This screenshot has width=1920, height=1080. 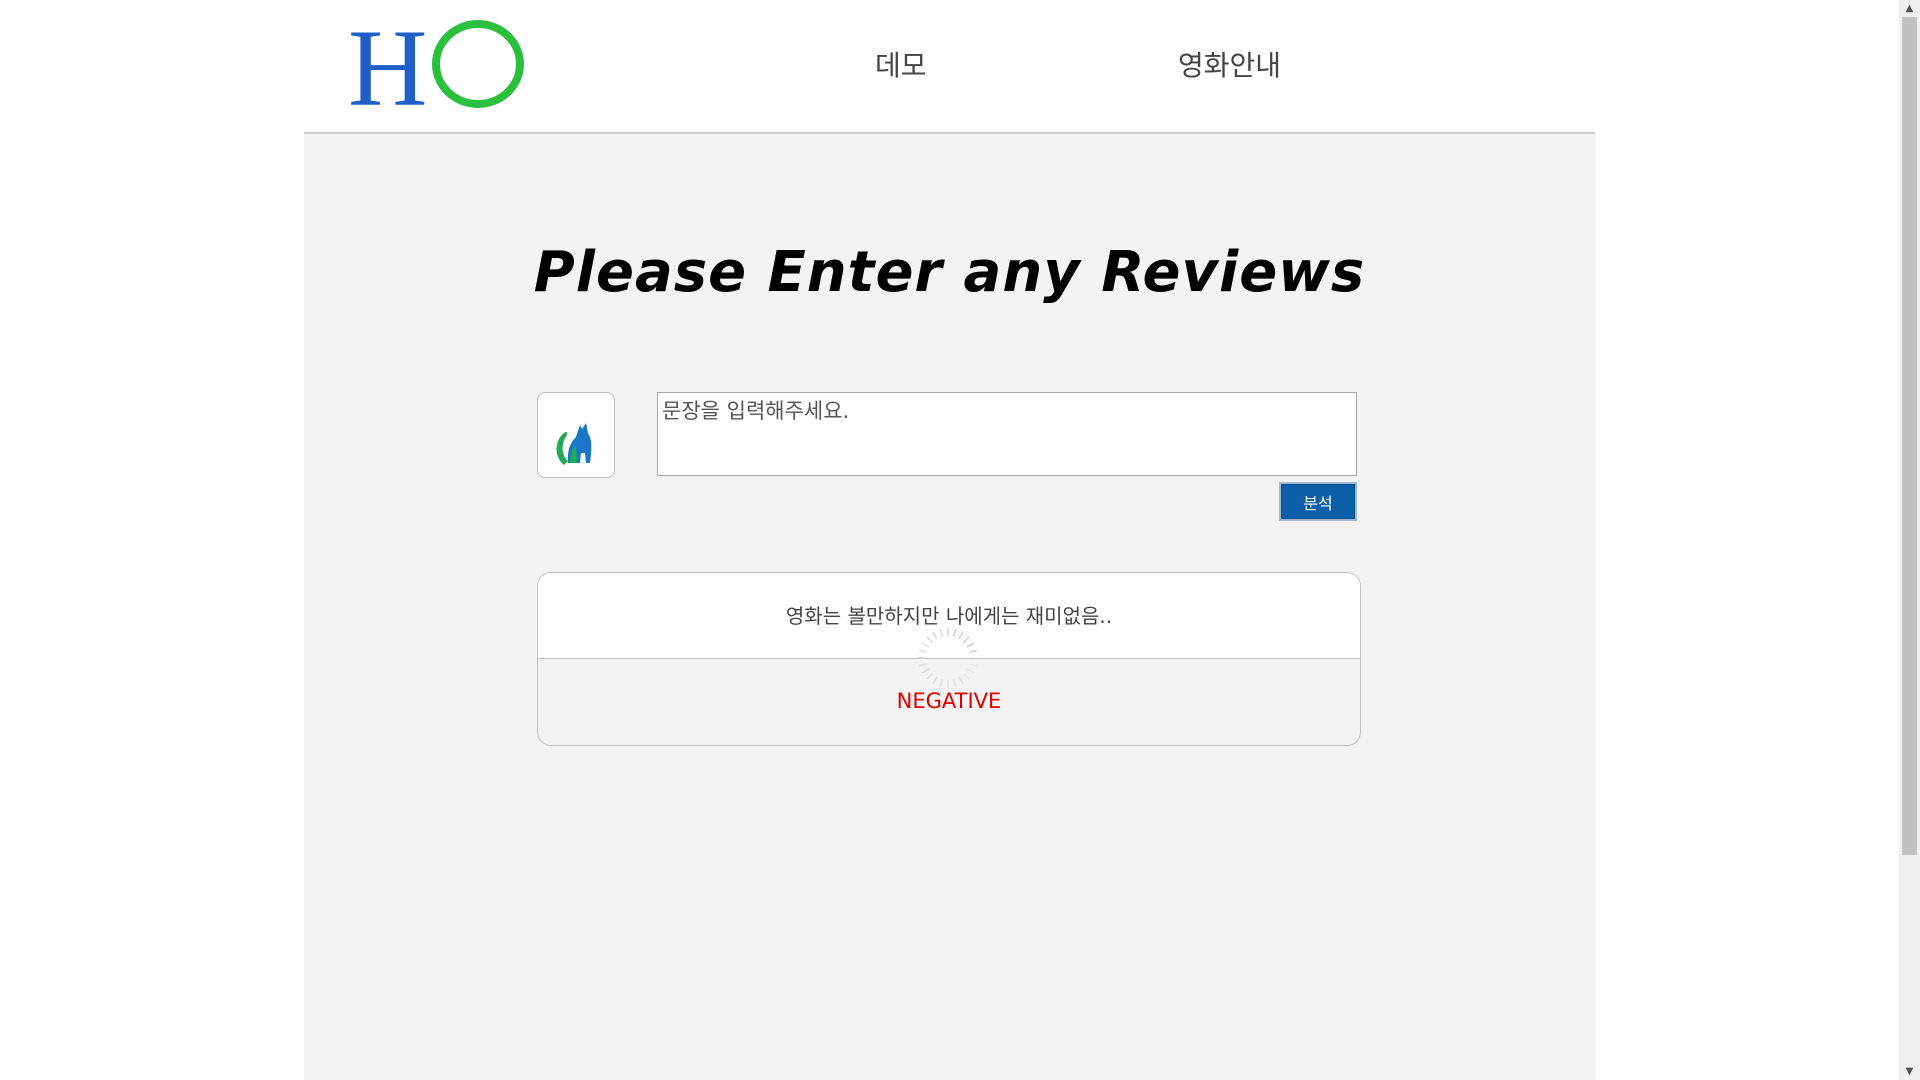 I want to click on page-title: Please Enter any Reviews, so click(x=949, y=272).